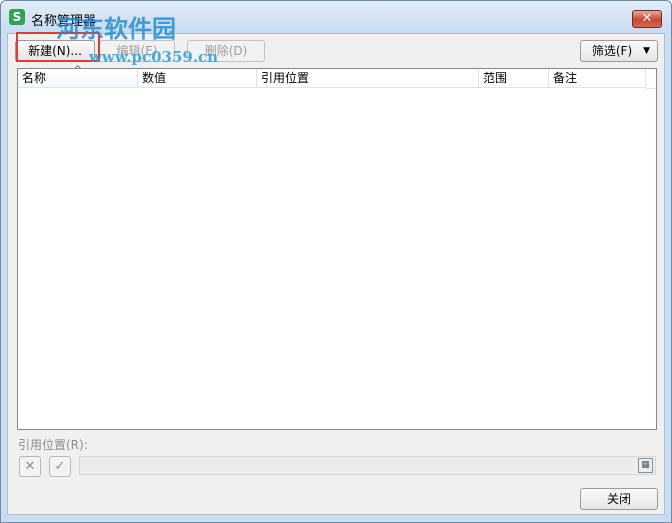 This screenshot has width=672, height=523. Describe the element at coordinates (78, 70) in the screenshot. I see `sort-ascending-icon: ^` at that location.